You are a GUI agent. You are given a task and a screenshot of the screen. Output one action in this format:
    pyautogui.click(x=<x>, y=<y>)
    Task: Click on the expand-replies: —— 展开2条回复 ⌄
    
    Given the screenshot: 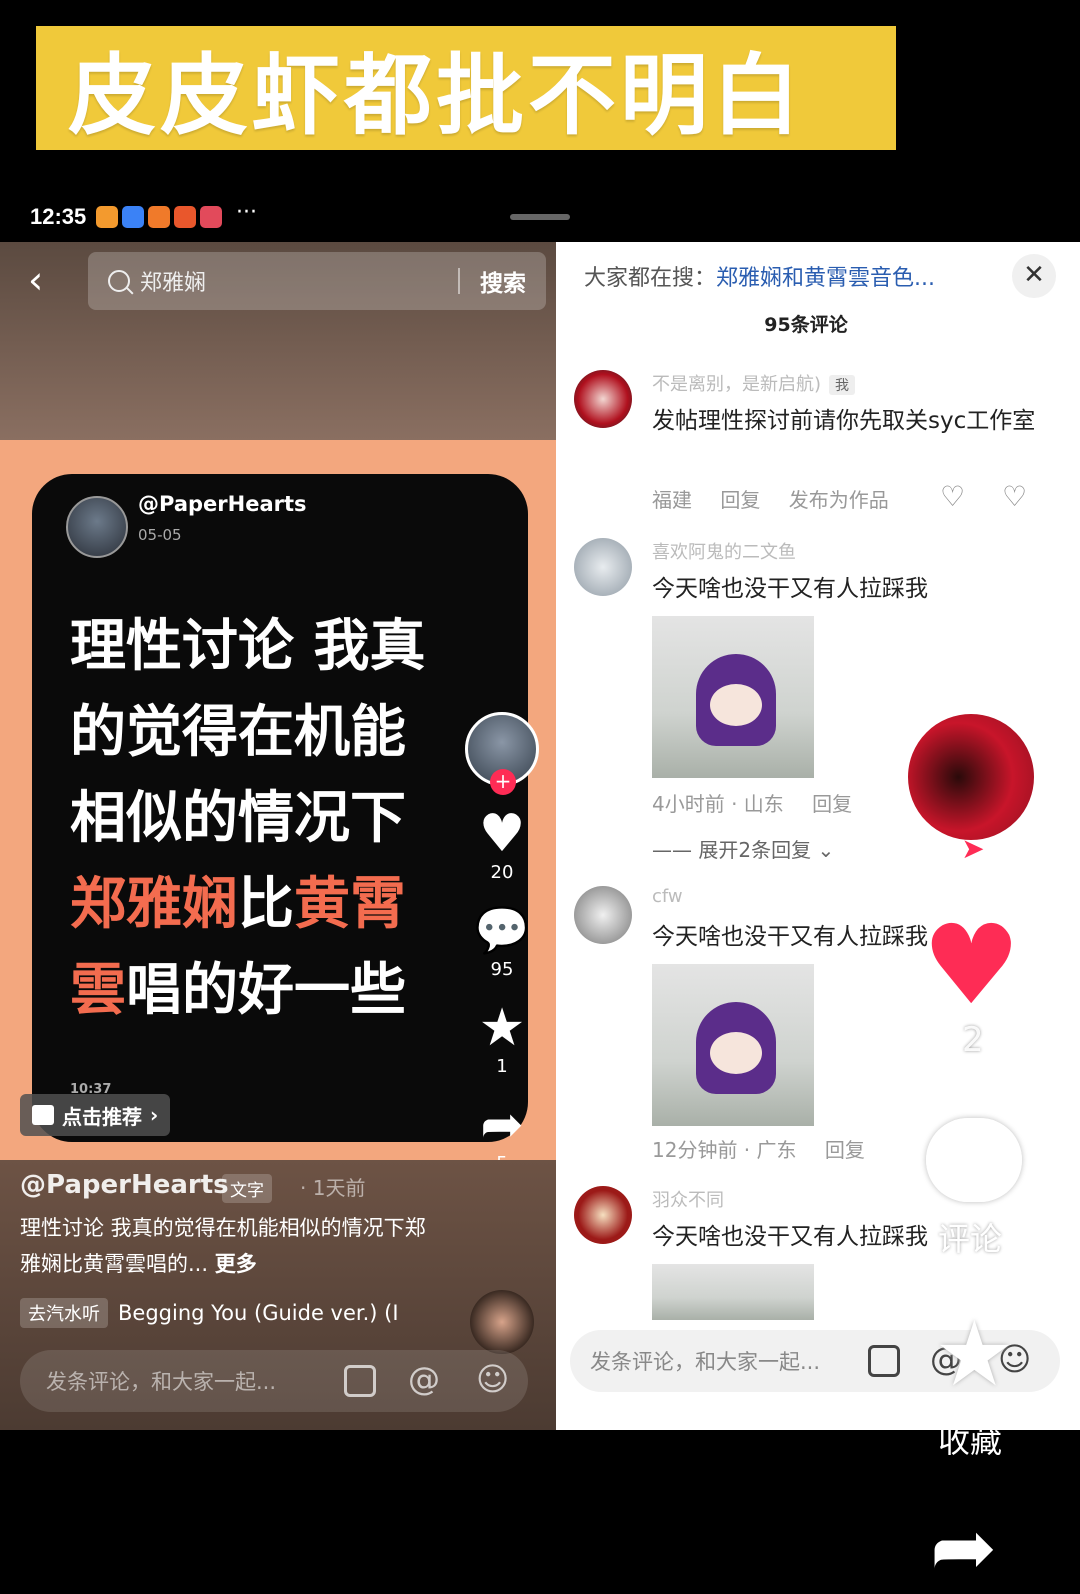 What is the action you would take?
    pyautogui.click(x=743, y=848)
    